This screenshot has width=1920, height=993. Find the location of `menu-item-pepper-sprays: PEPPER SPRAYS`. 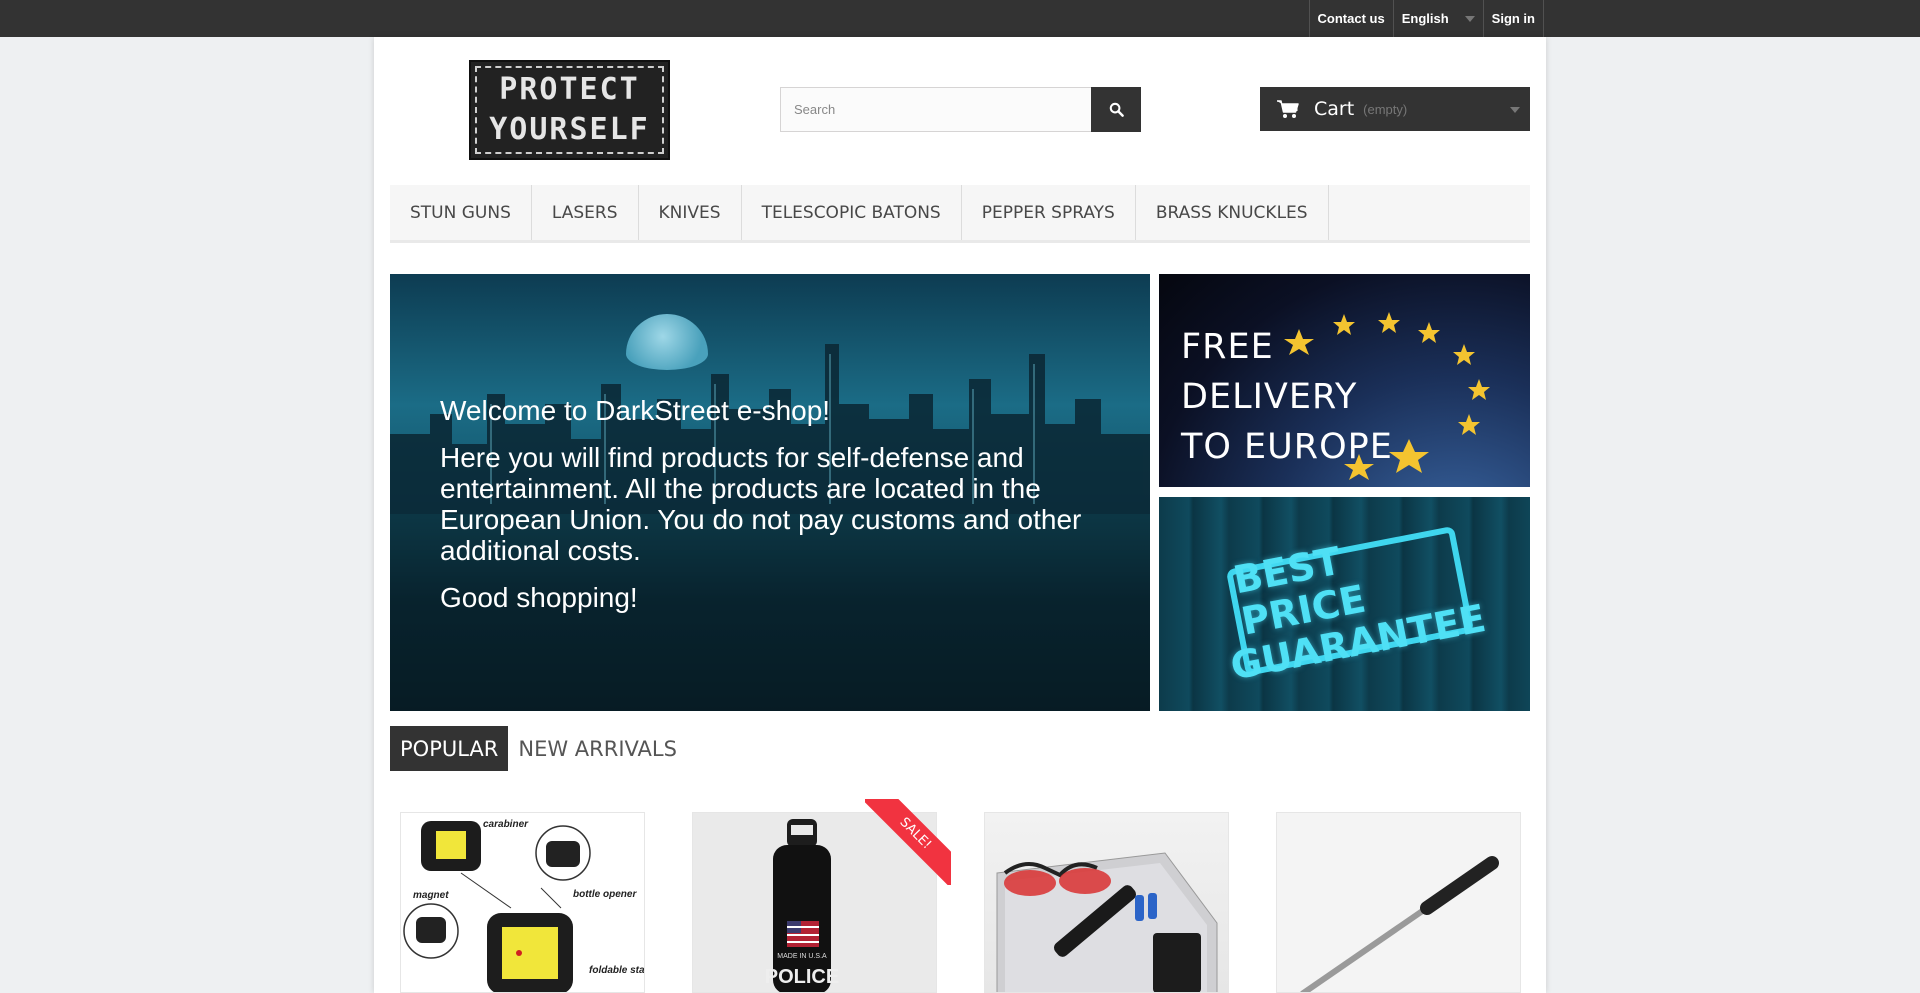

menu-item-pepper-sprays: PEPPER SPRAYS is located at coordinates (1049, 212).